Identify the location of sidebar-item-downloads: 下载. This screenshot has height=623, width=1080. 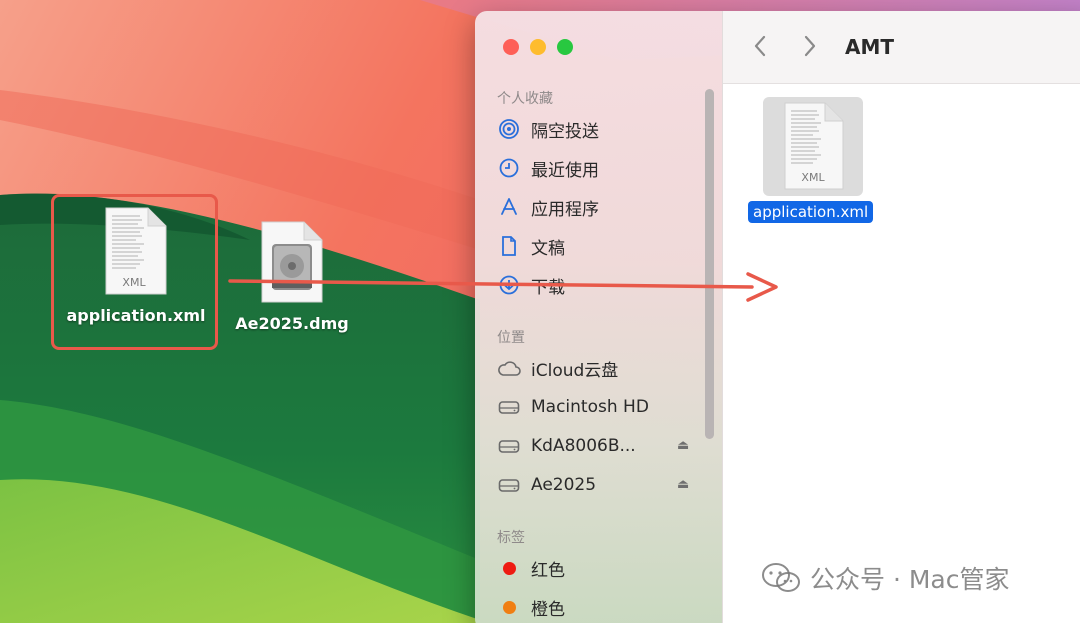
(531, 285).